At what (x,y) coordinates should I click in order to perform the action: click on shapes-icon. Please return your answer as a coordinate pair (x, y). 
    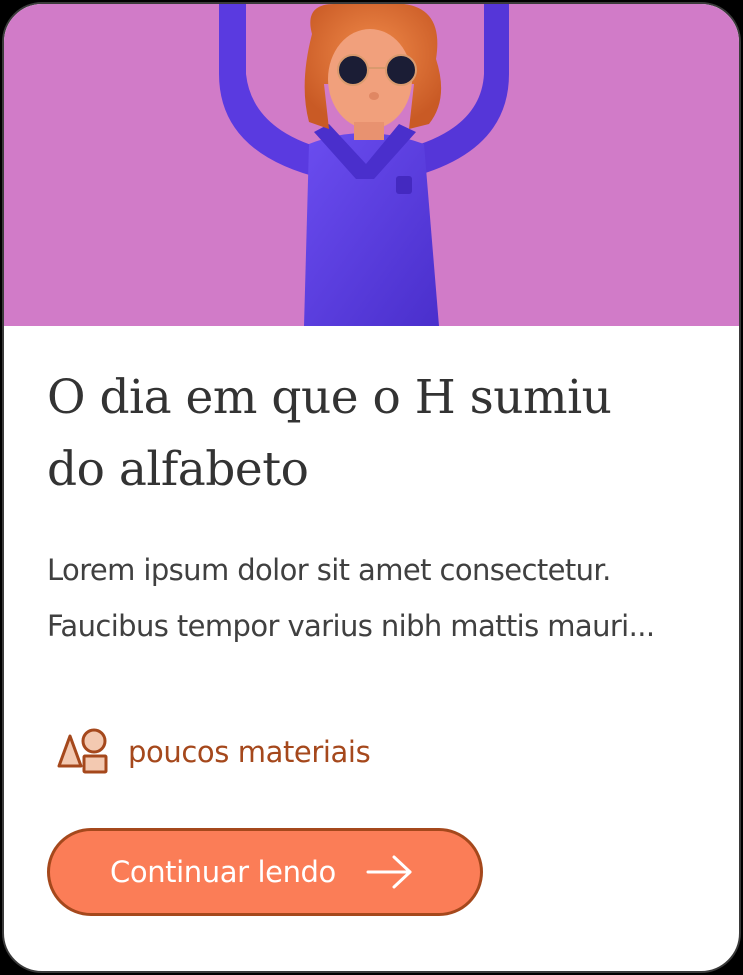
    Looking at the image, I should click on (82, 751).